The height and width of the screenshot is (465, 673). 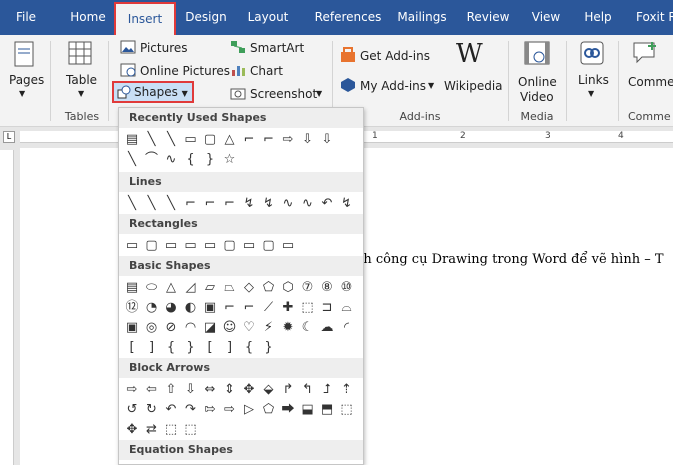 I want to click on shape-option: ◎, so click(x=152, y=327).